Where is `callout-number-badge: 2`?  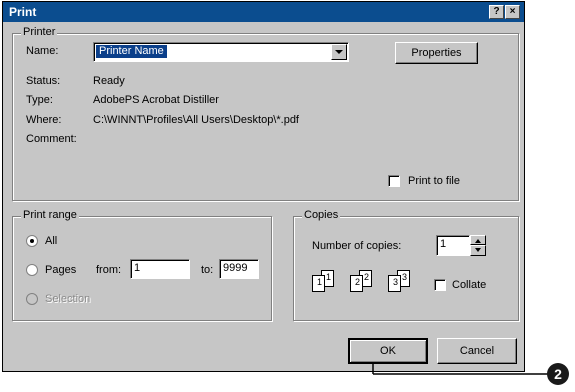 callout-number-badge: 2 is located at coordinates (558, 374).